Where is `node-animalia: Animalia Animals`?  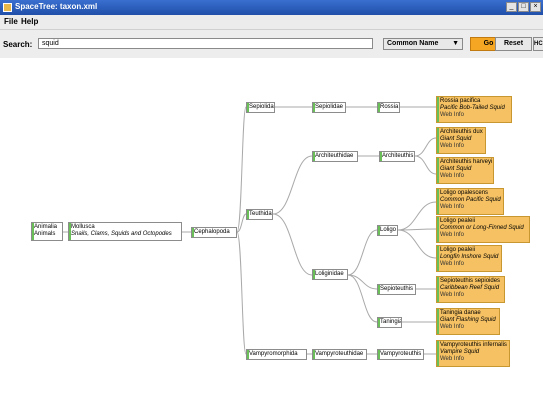 node-animalia: Animalia Animals is located at coordinates (47, 231).